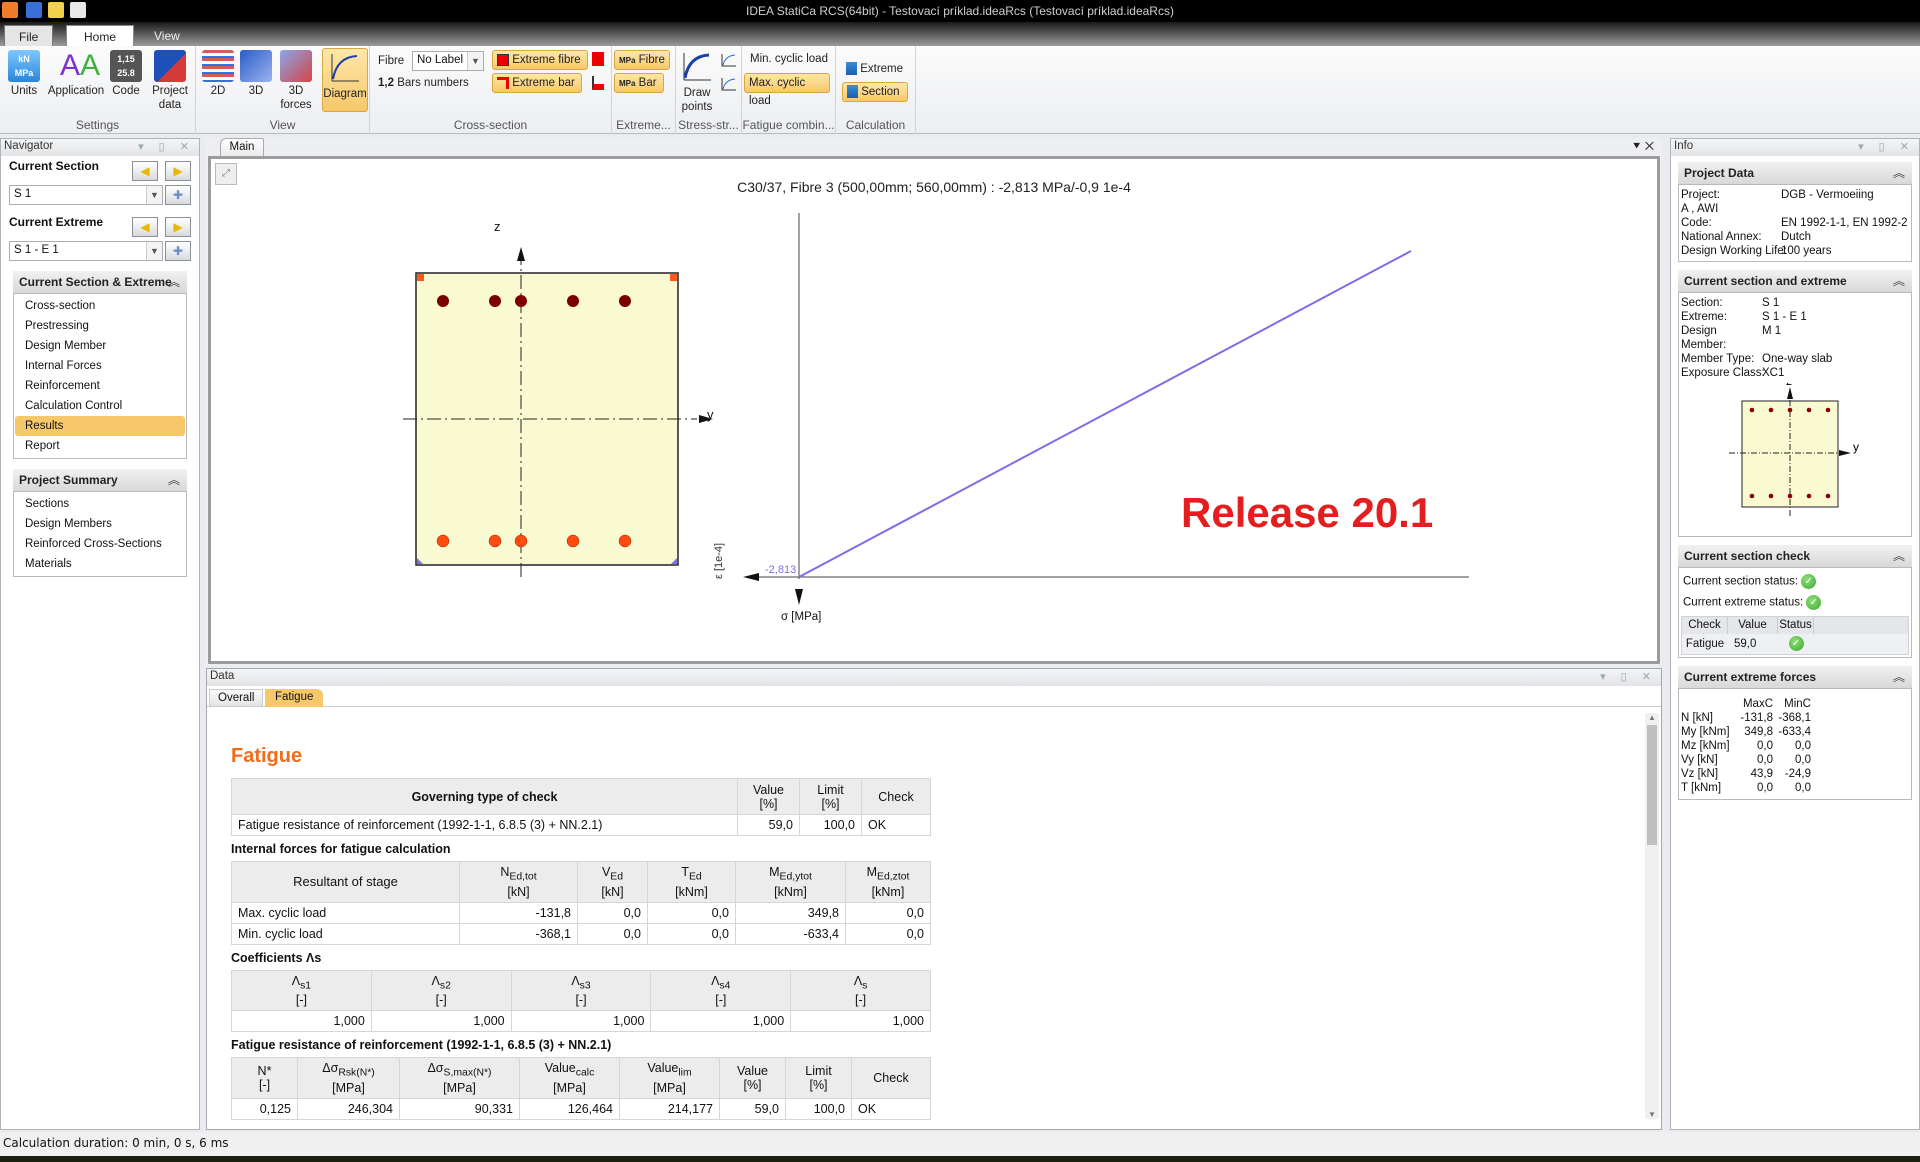 The width and height of the screenshot is (1920, 1162). What do you see at coordinates (896, 796) in the screenshot?
I see `col-header: Check` at bounding box center [896, 796].